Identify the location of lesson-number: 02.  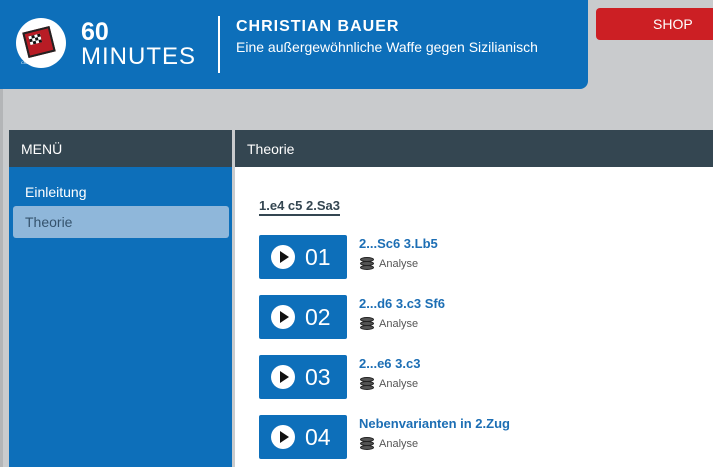
(318, 317).